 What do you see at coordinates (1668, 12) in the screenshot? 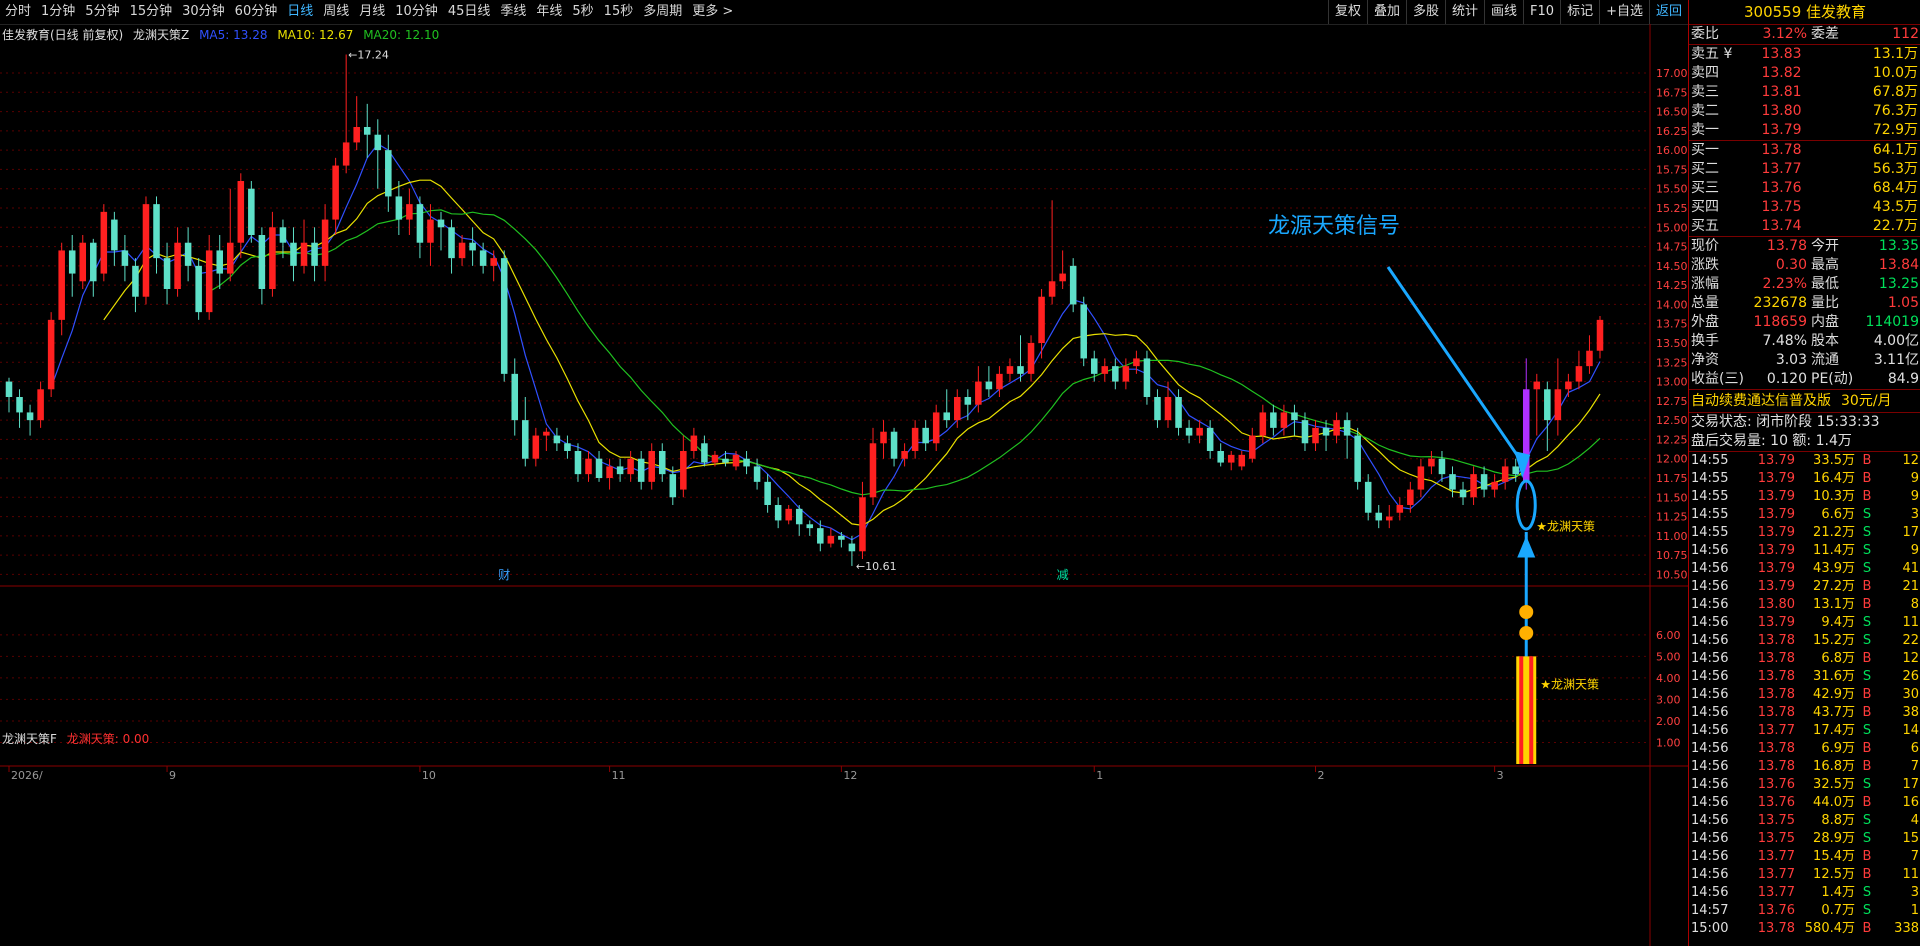
I see `toolbar-button: 返回` at bounding box center [1668, 12].